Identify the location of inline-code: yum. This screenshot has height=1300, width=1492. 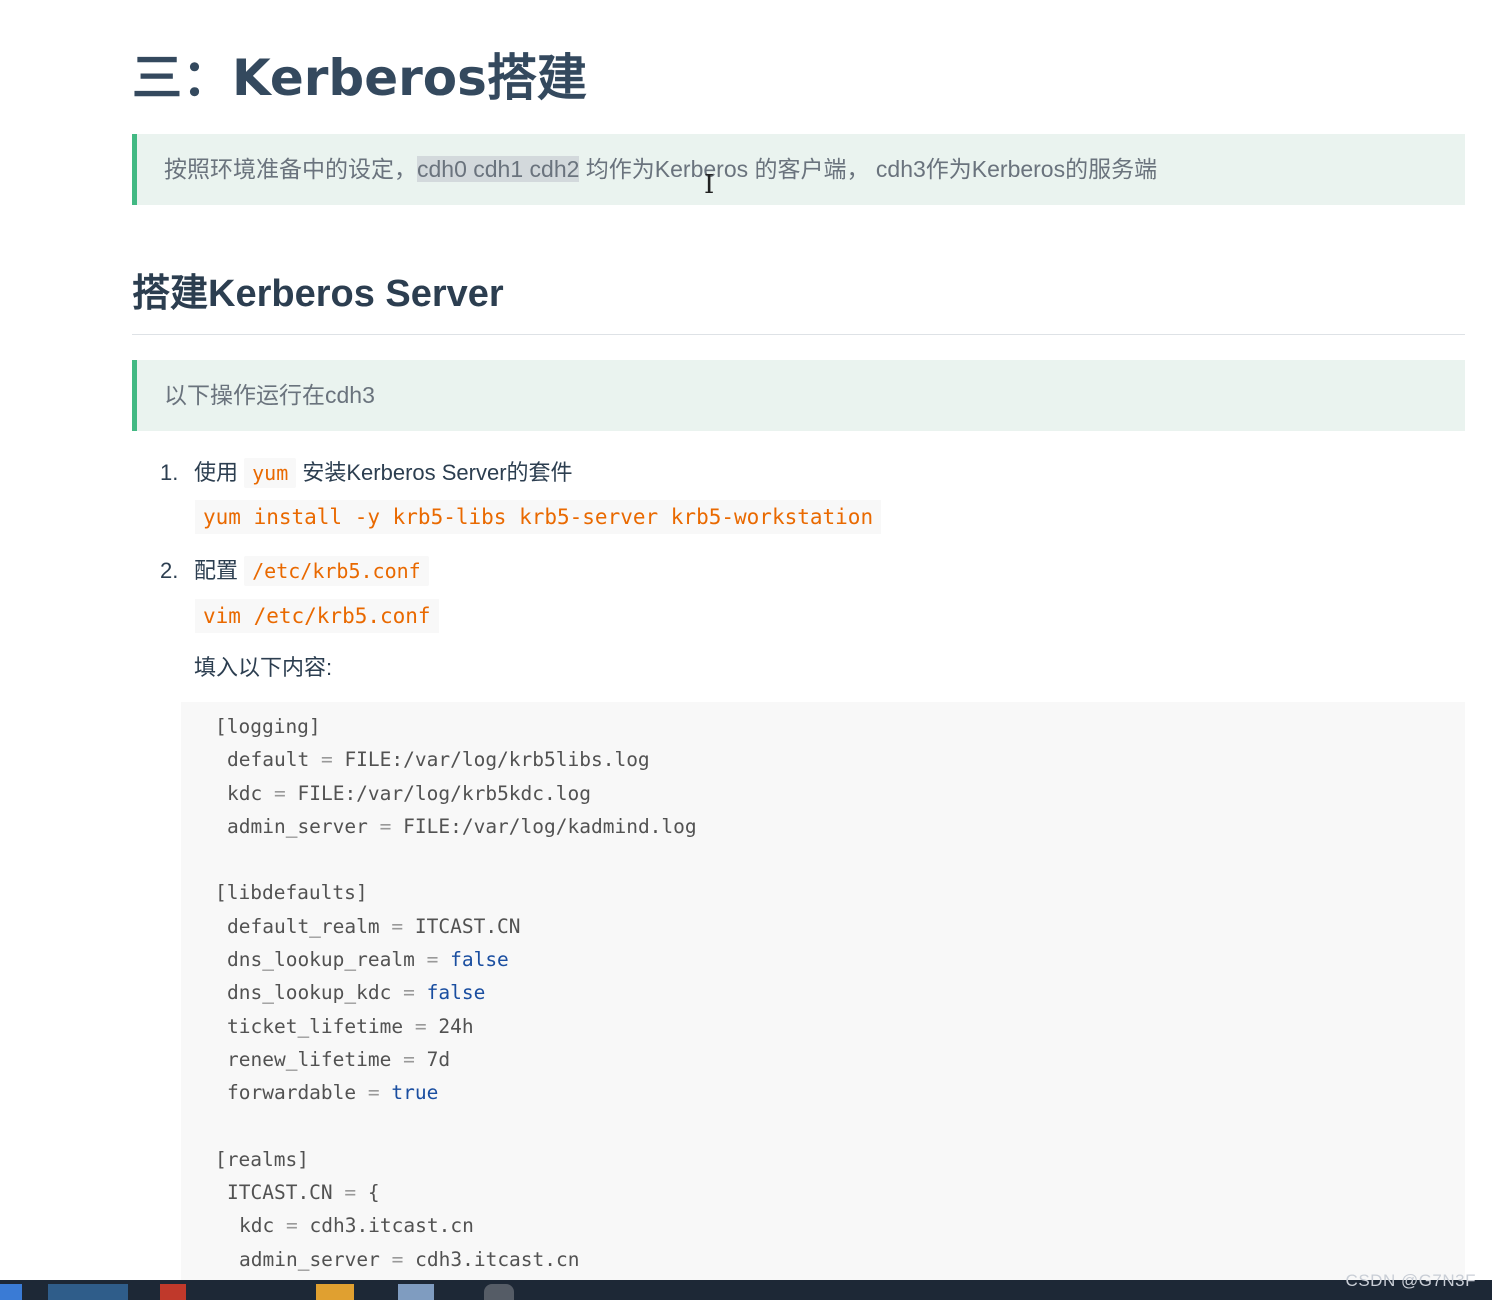
(270, 473).